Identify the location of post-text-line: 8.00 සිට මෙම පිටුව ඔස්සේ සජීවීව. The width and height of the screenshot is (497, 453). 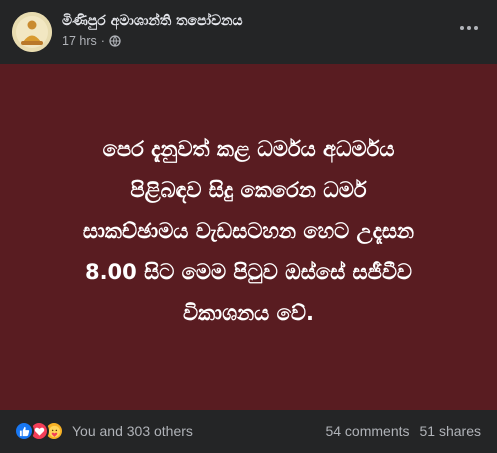
(248, 271).